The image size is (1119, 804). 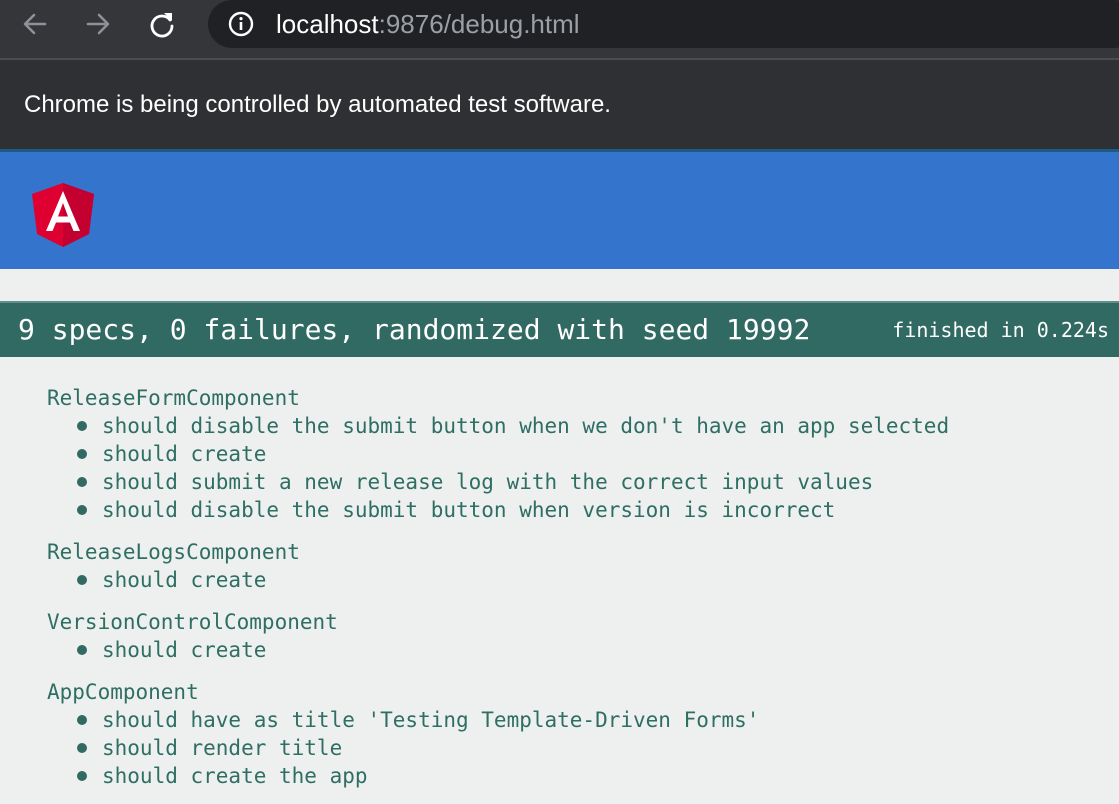 I want to click on forward-button, so click(x=98, y=24).